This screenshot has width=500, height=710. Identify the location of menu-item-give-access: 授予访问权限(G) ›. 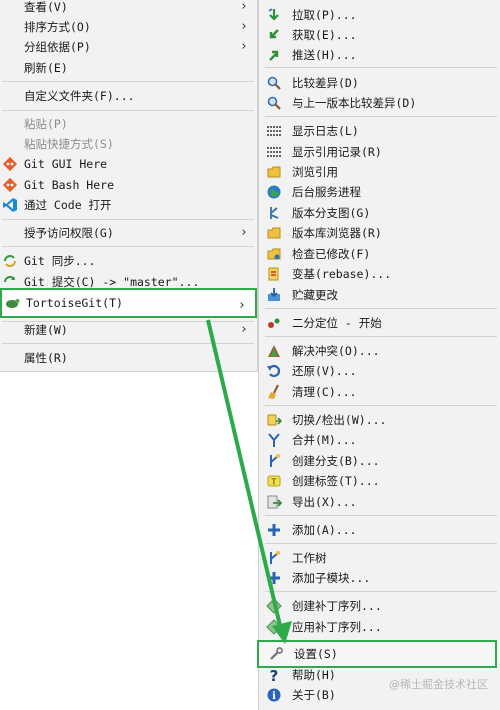
(128, 233).